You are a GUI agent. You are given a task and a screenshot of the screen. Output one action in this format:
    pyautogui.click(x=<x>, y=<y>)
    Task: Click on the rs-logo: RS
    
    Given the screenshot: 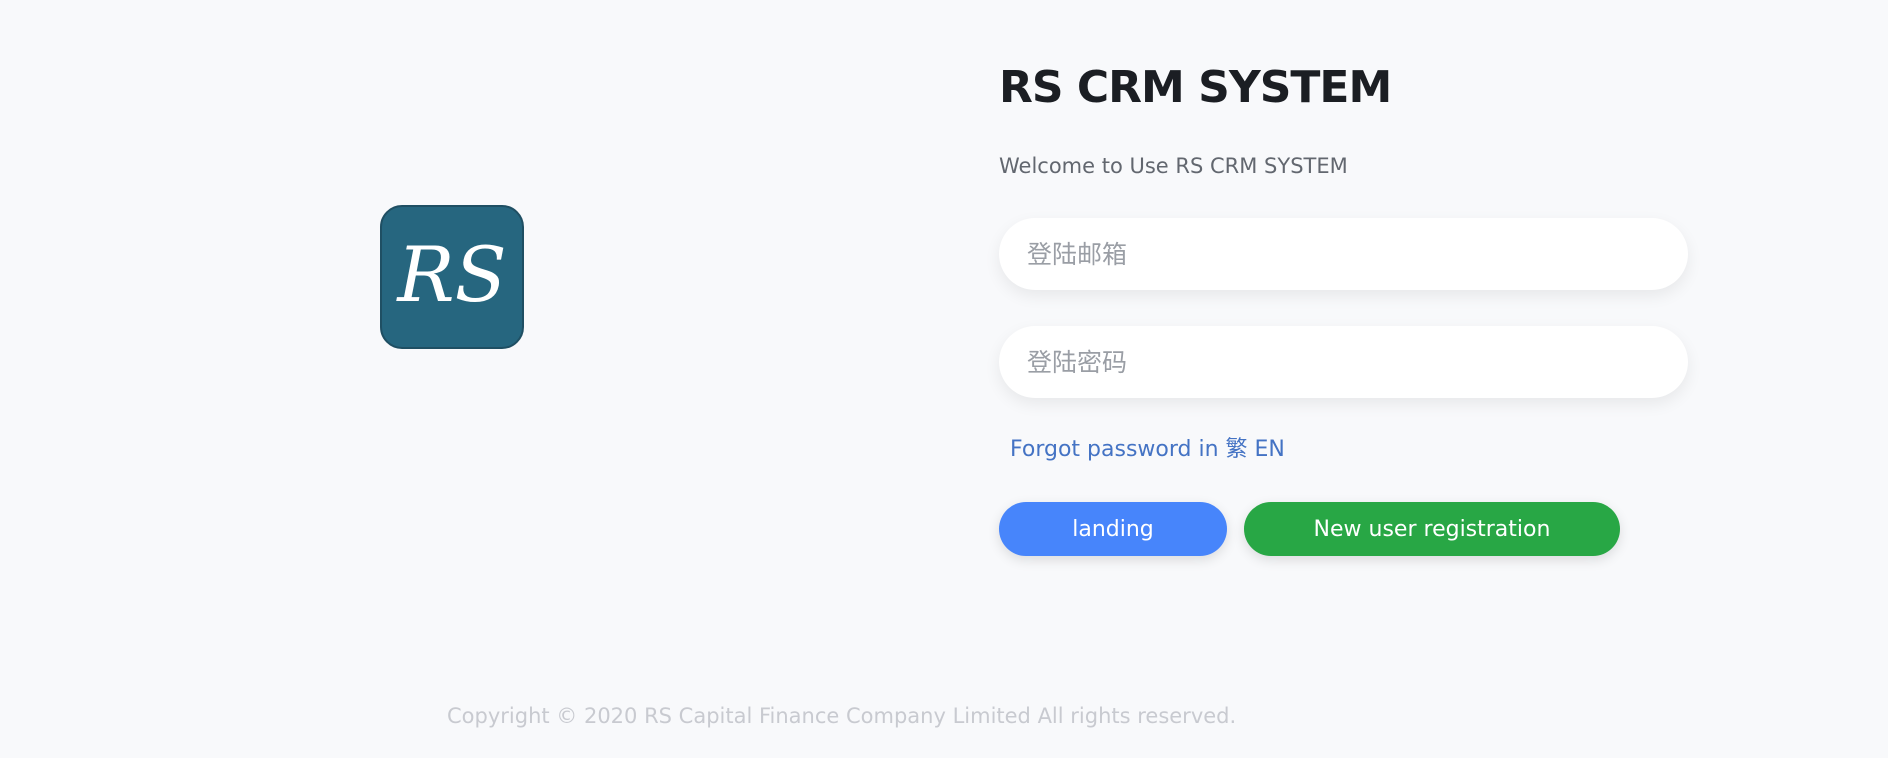 What is the action you would take?
    pyautogui.click(x=452, y=277)
    